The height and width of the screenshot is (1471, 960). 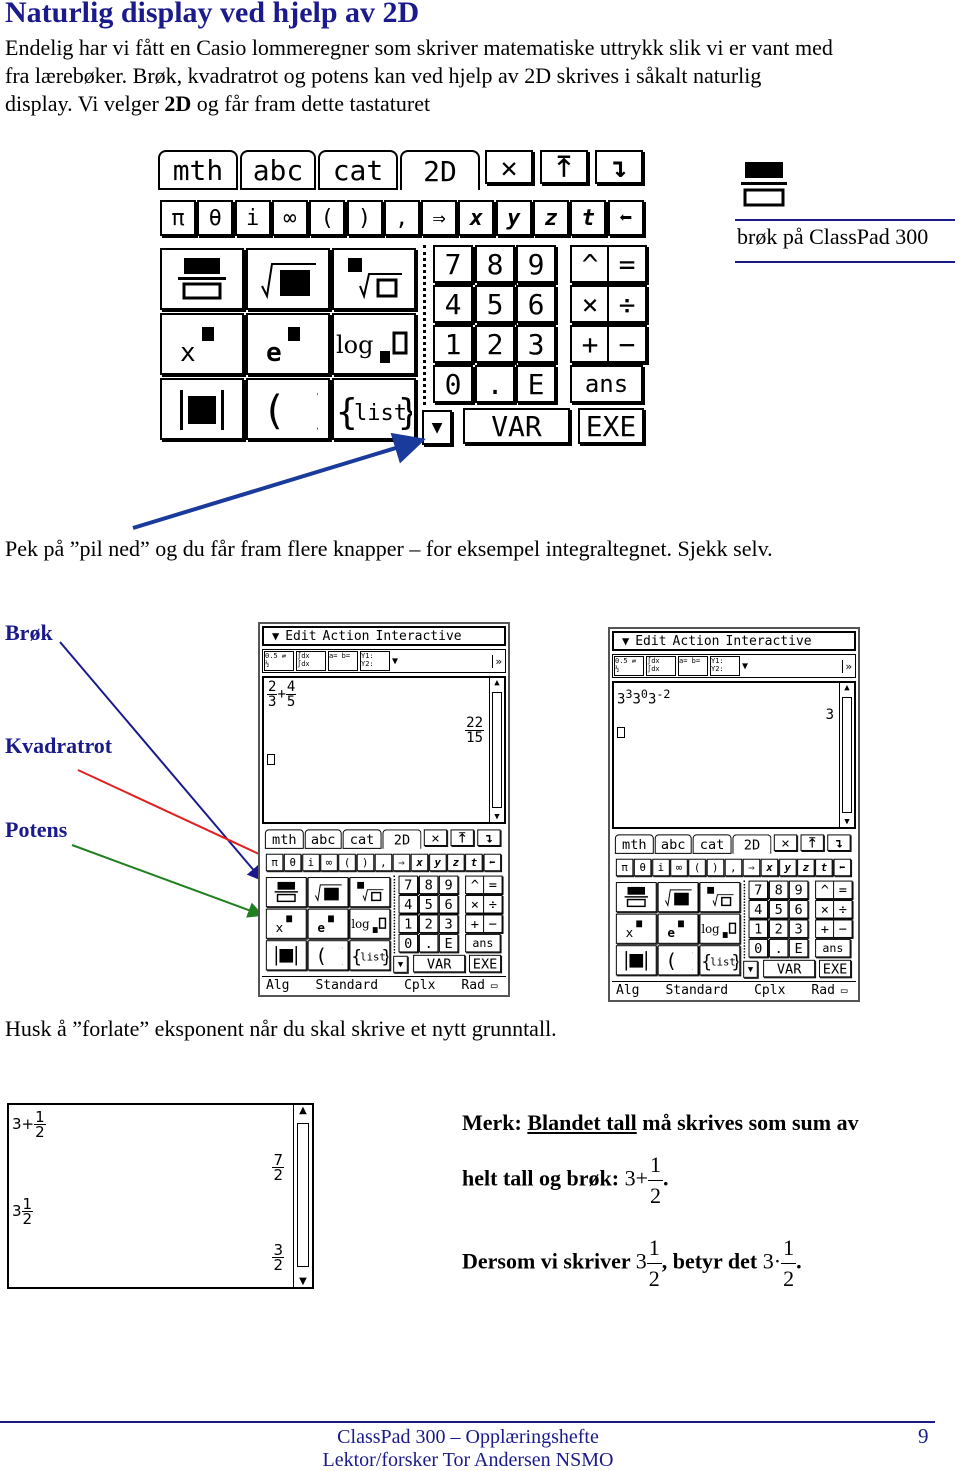 I want to click on log-base-template-button: log, so click(x=720, y=928).